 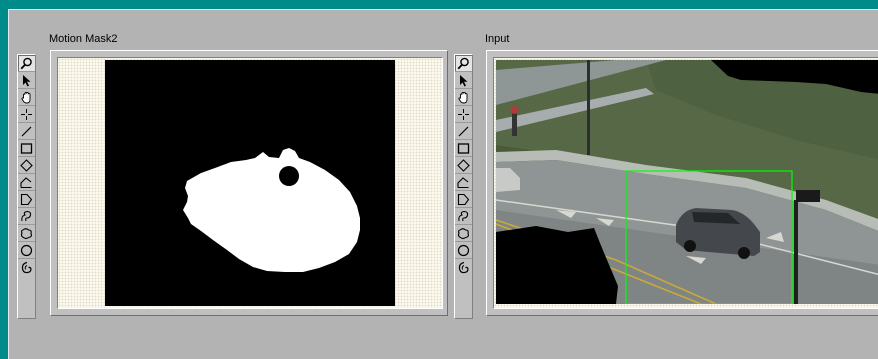 What do you see at coordinates (497, 39) in the screenshot?
I see `input-title: Input` at bounding box center [497, 39].